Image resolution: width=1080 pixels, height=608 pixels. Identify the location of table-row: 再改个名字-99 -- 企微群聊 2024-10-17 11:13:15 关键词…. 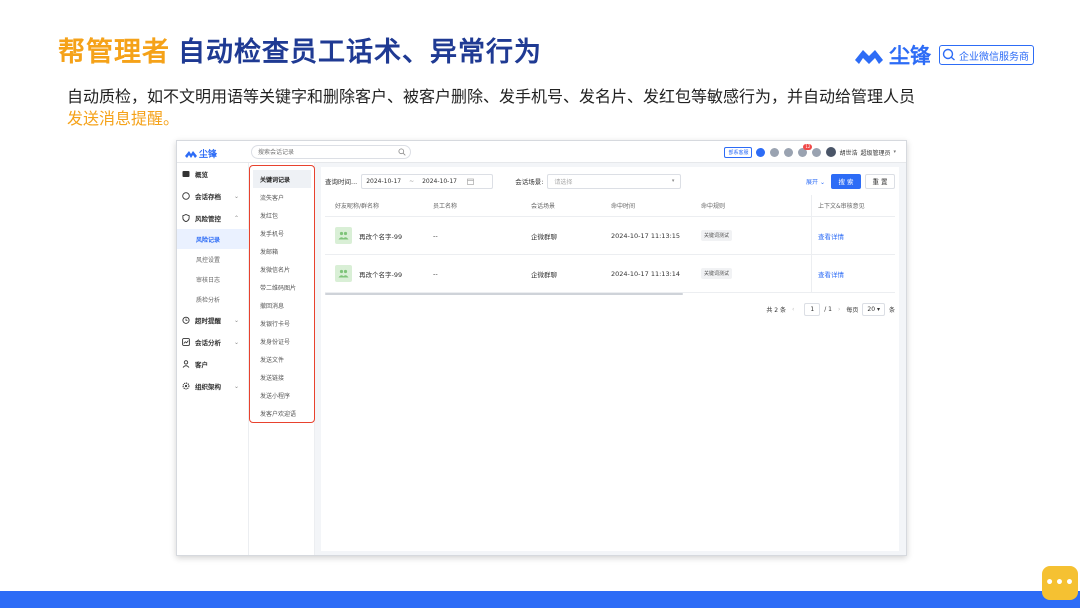
(610, 236).